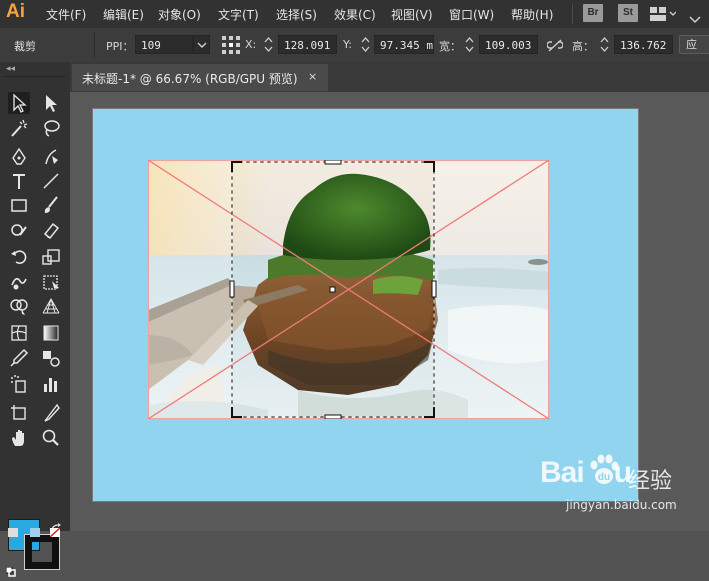  I want to click on rotate-tool-icon, so click(19, 257).